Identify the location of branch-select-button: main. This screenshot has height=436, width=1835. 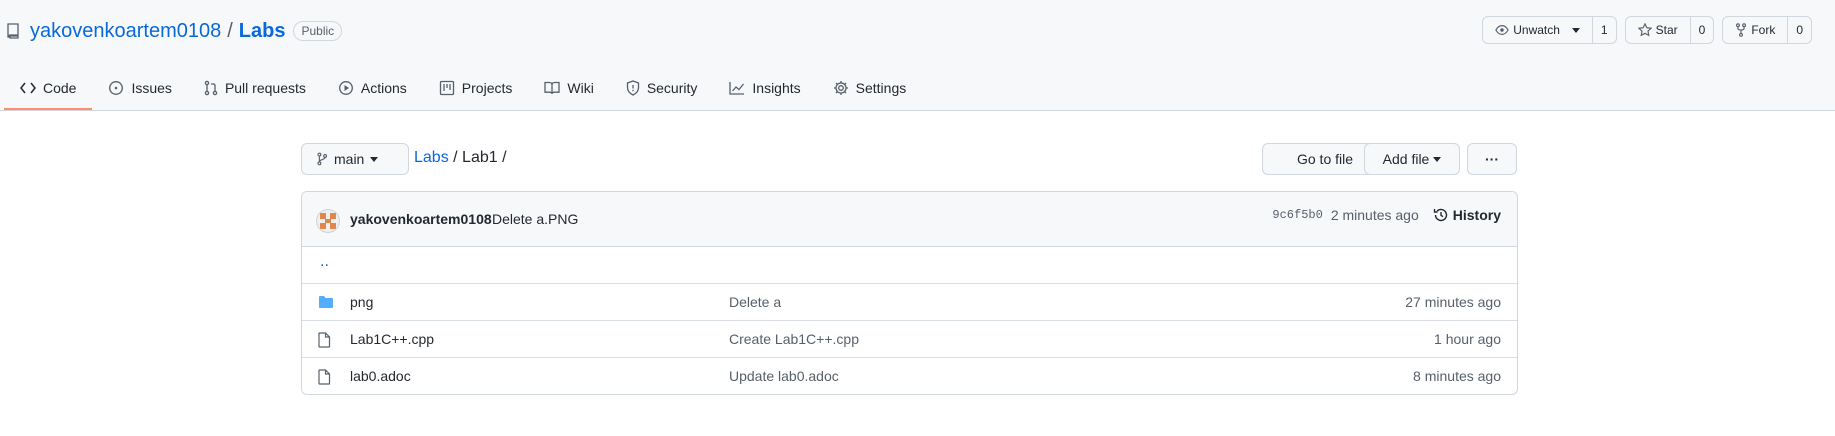
(355, 159).